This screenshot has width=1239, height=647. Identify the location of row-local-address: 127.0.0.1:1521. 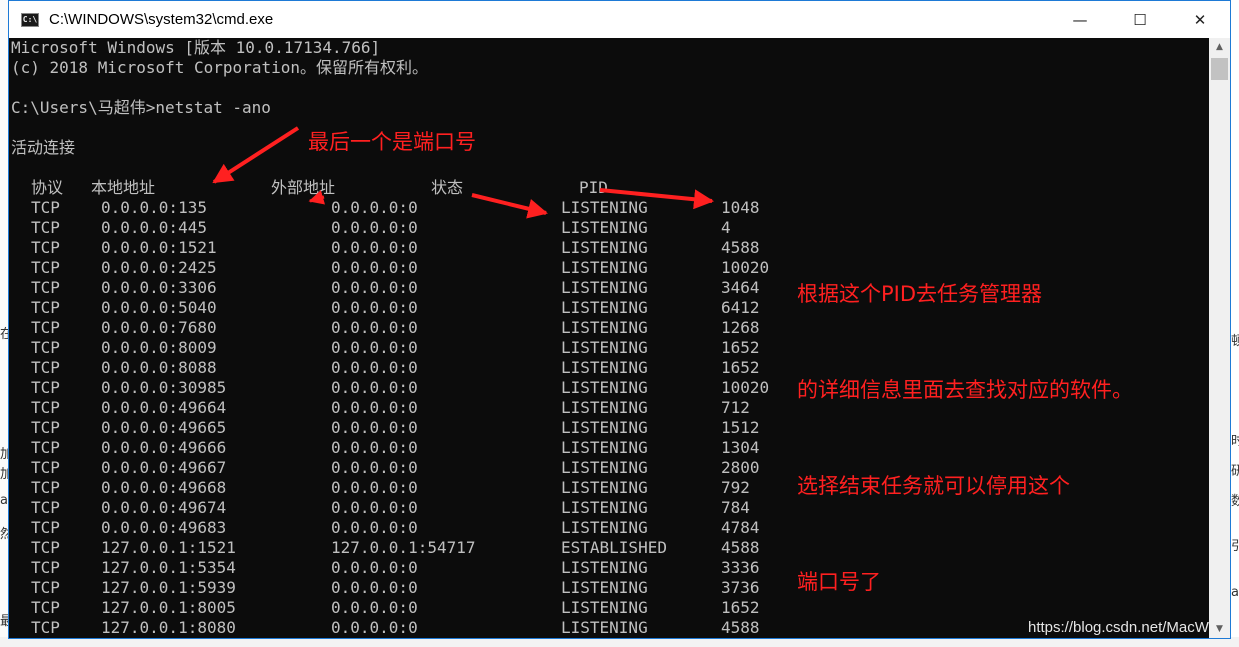
(168, 547).